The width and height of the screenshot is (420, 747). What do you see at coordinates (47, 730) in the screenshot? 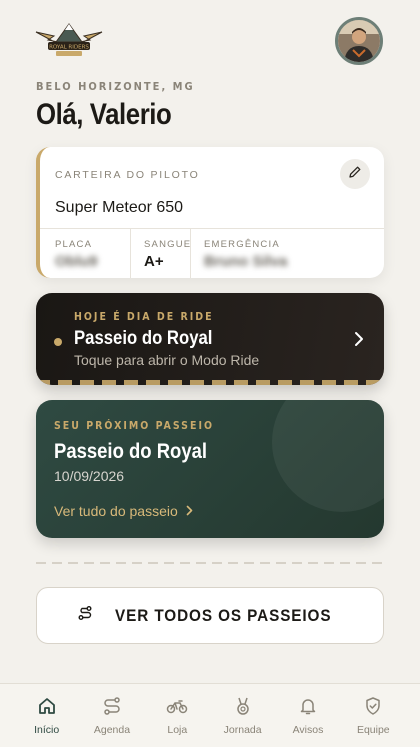
I see `tab-label: Início` at bounding box center [47, 730].